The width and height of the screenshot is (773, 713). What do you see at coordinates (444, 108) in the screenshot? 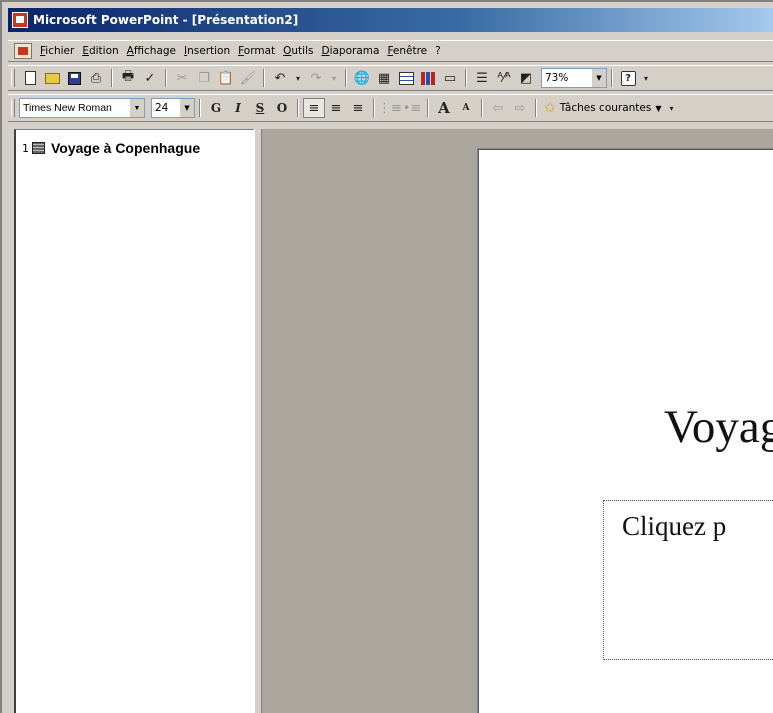
I see `increase-font-button: A` at bounding box center [444, 108].